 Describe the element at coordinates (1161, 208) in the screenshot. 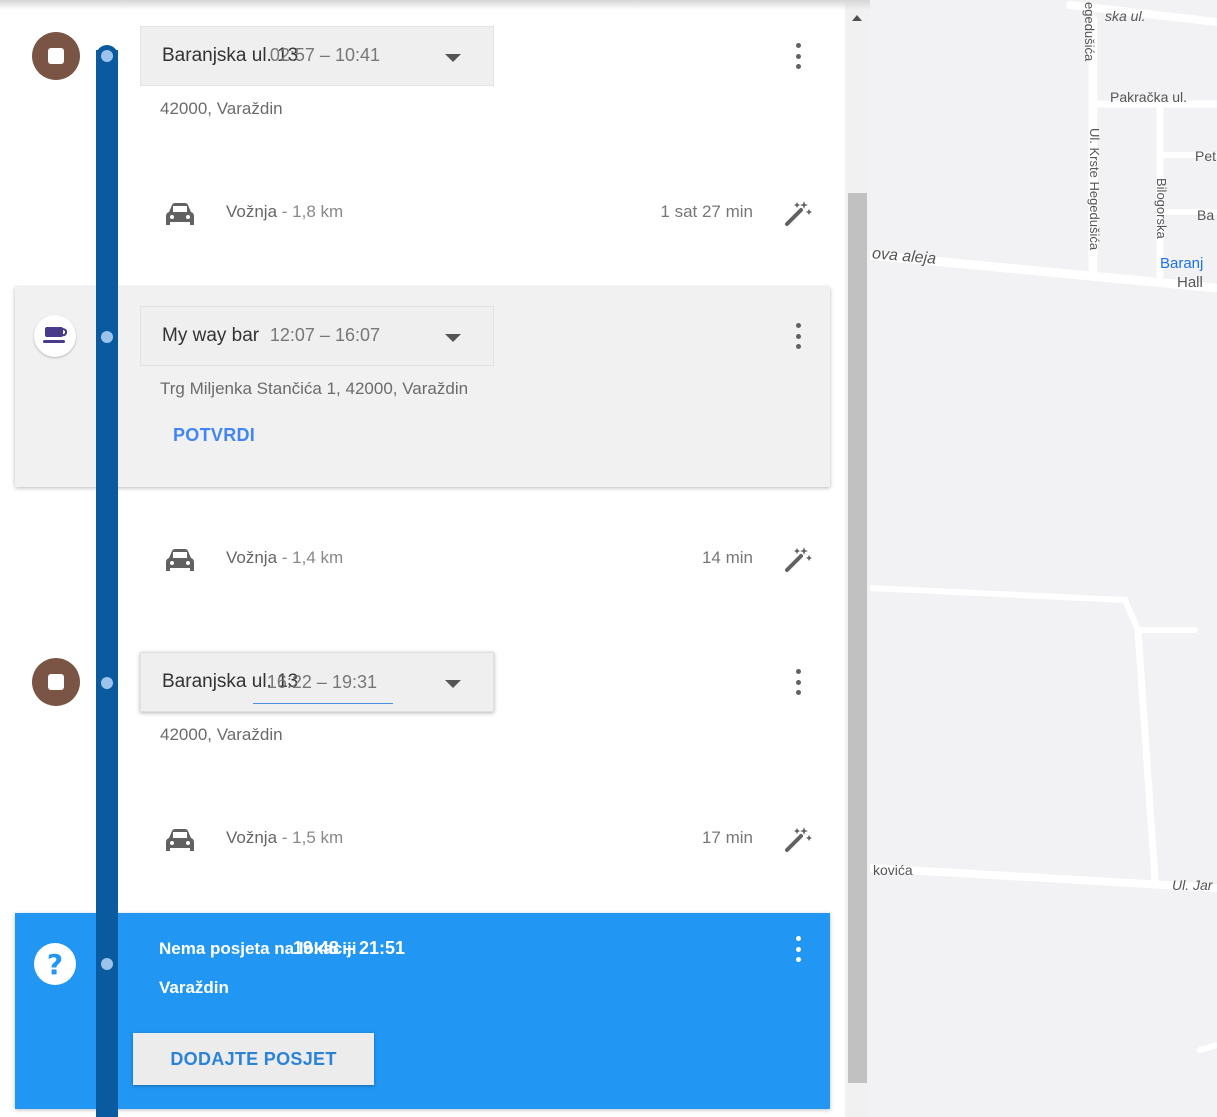

I see `map-street-label: Bilogorska` at that location.